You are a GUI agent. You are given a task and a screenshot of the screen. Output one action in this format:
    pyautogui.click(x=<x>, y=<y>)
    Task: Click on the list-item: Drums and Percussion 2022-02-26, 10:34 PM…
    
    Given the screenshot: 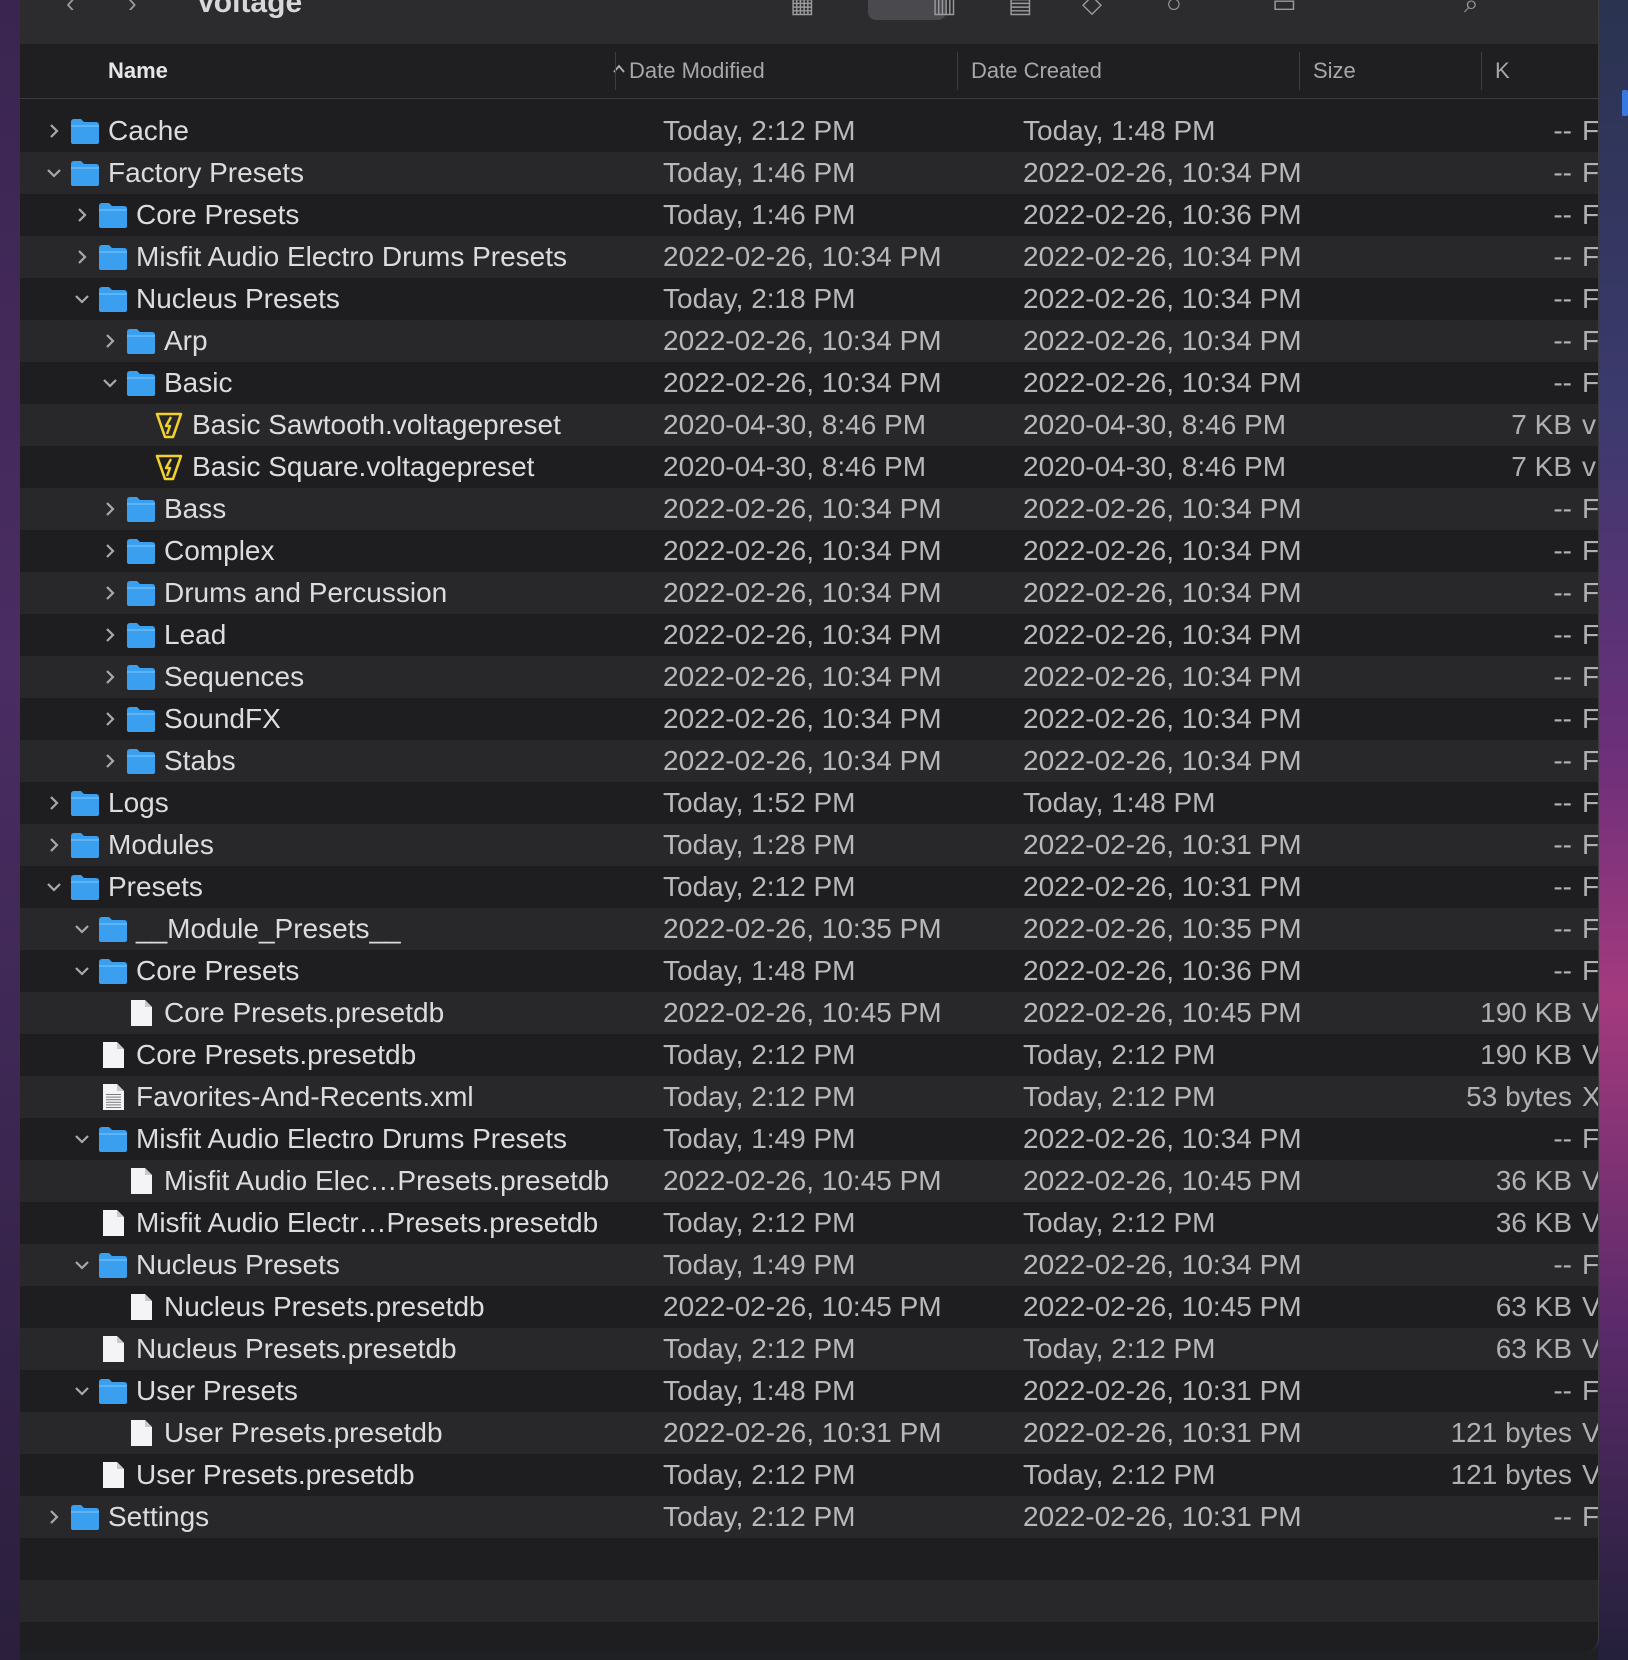 What is the action you would take?
    pyautogui.click(x=809, y=593)
    